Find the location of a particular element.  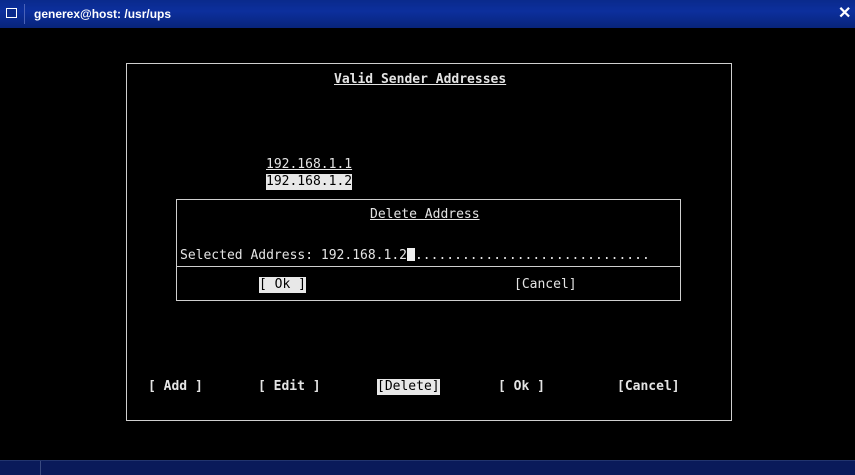

add-button: [ Add ] is located at coordinates (175, 387).